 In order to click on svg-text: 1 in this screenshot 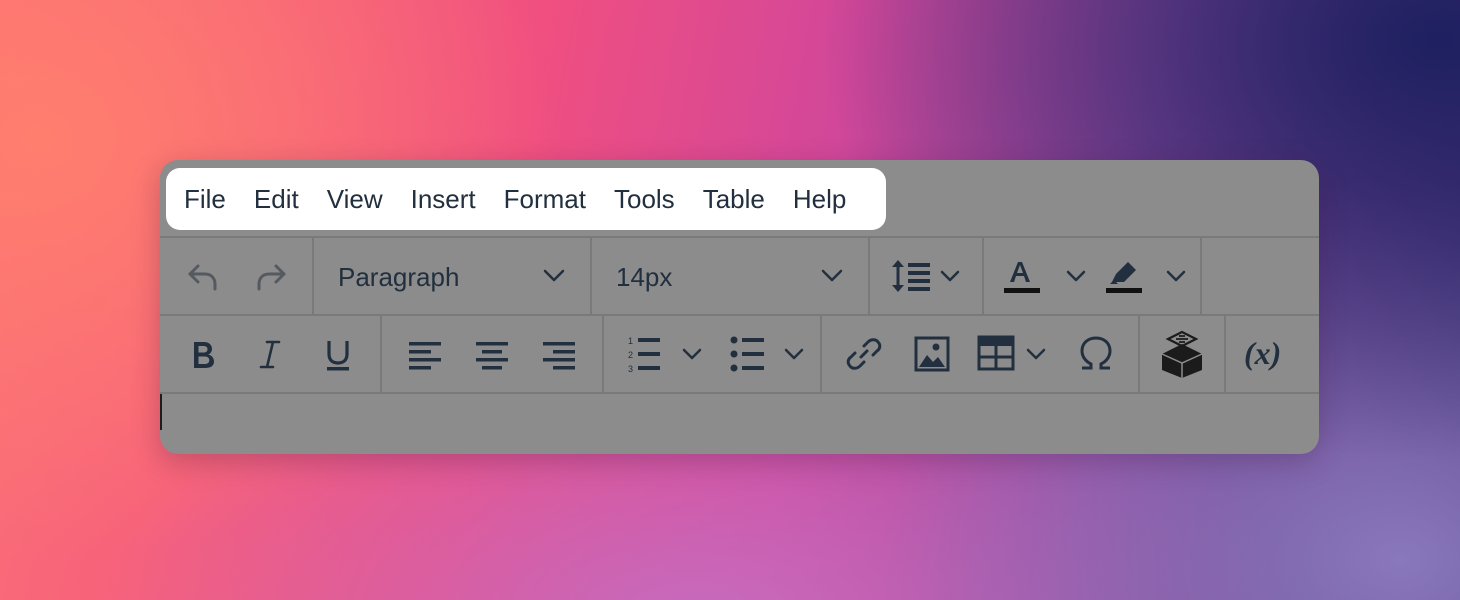, I will do `click(630, 341)`.